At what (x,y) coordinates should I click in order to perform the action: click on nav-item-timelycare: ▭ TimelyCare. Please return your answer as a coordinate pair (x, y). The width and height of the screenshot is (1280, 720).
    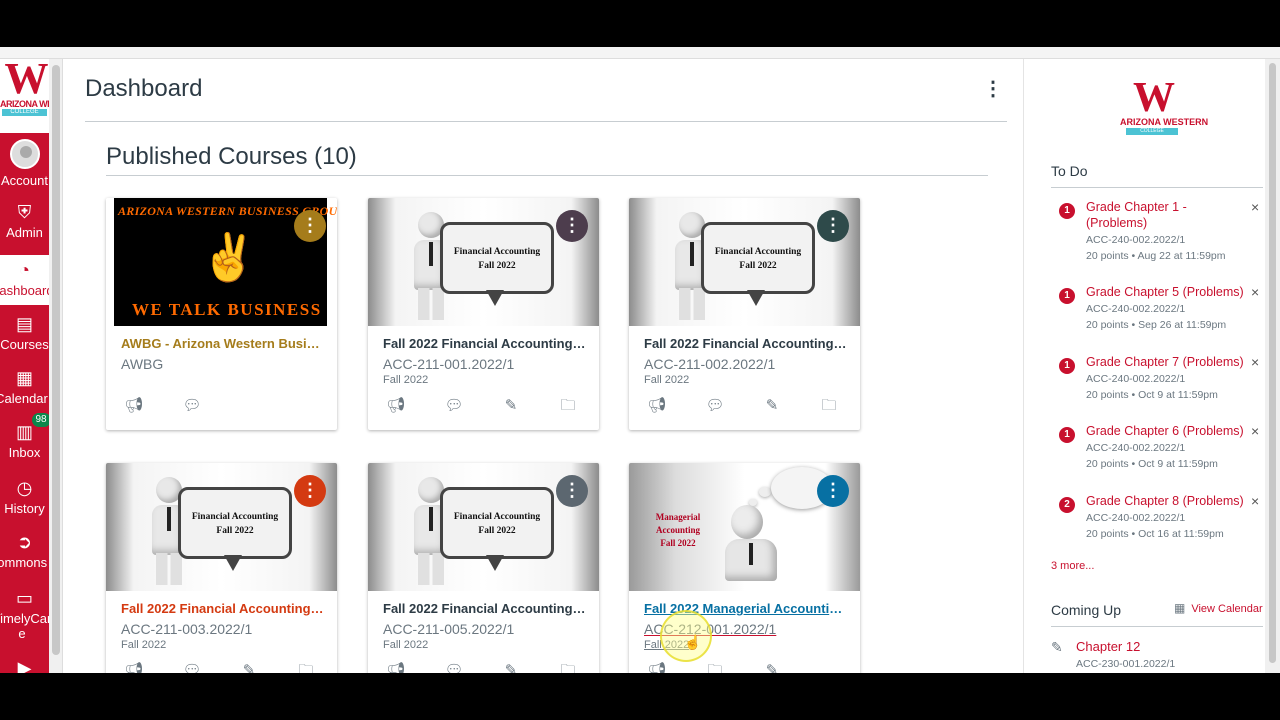
    Looking at the image, I should click on (24, 618).